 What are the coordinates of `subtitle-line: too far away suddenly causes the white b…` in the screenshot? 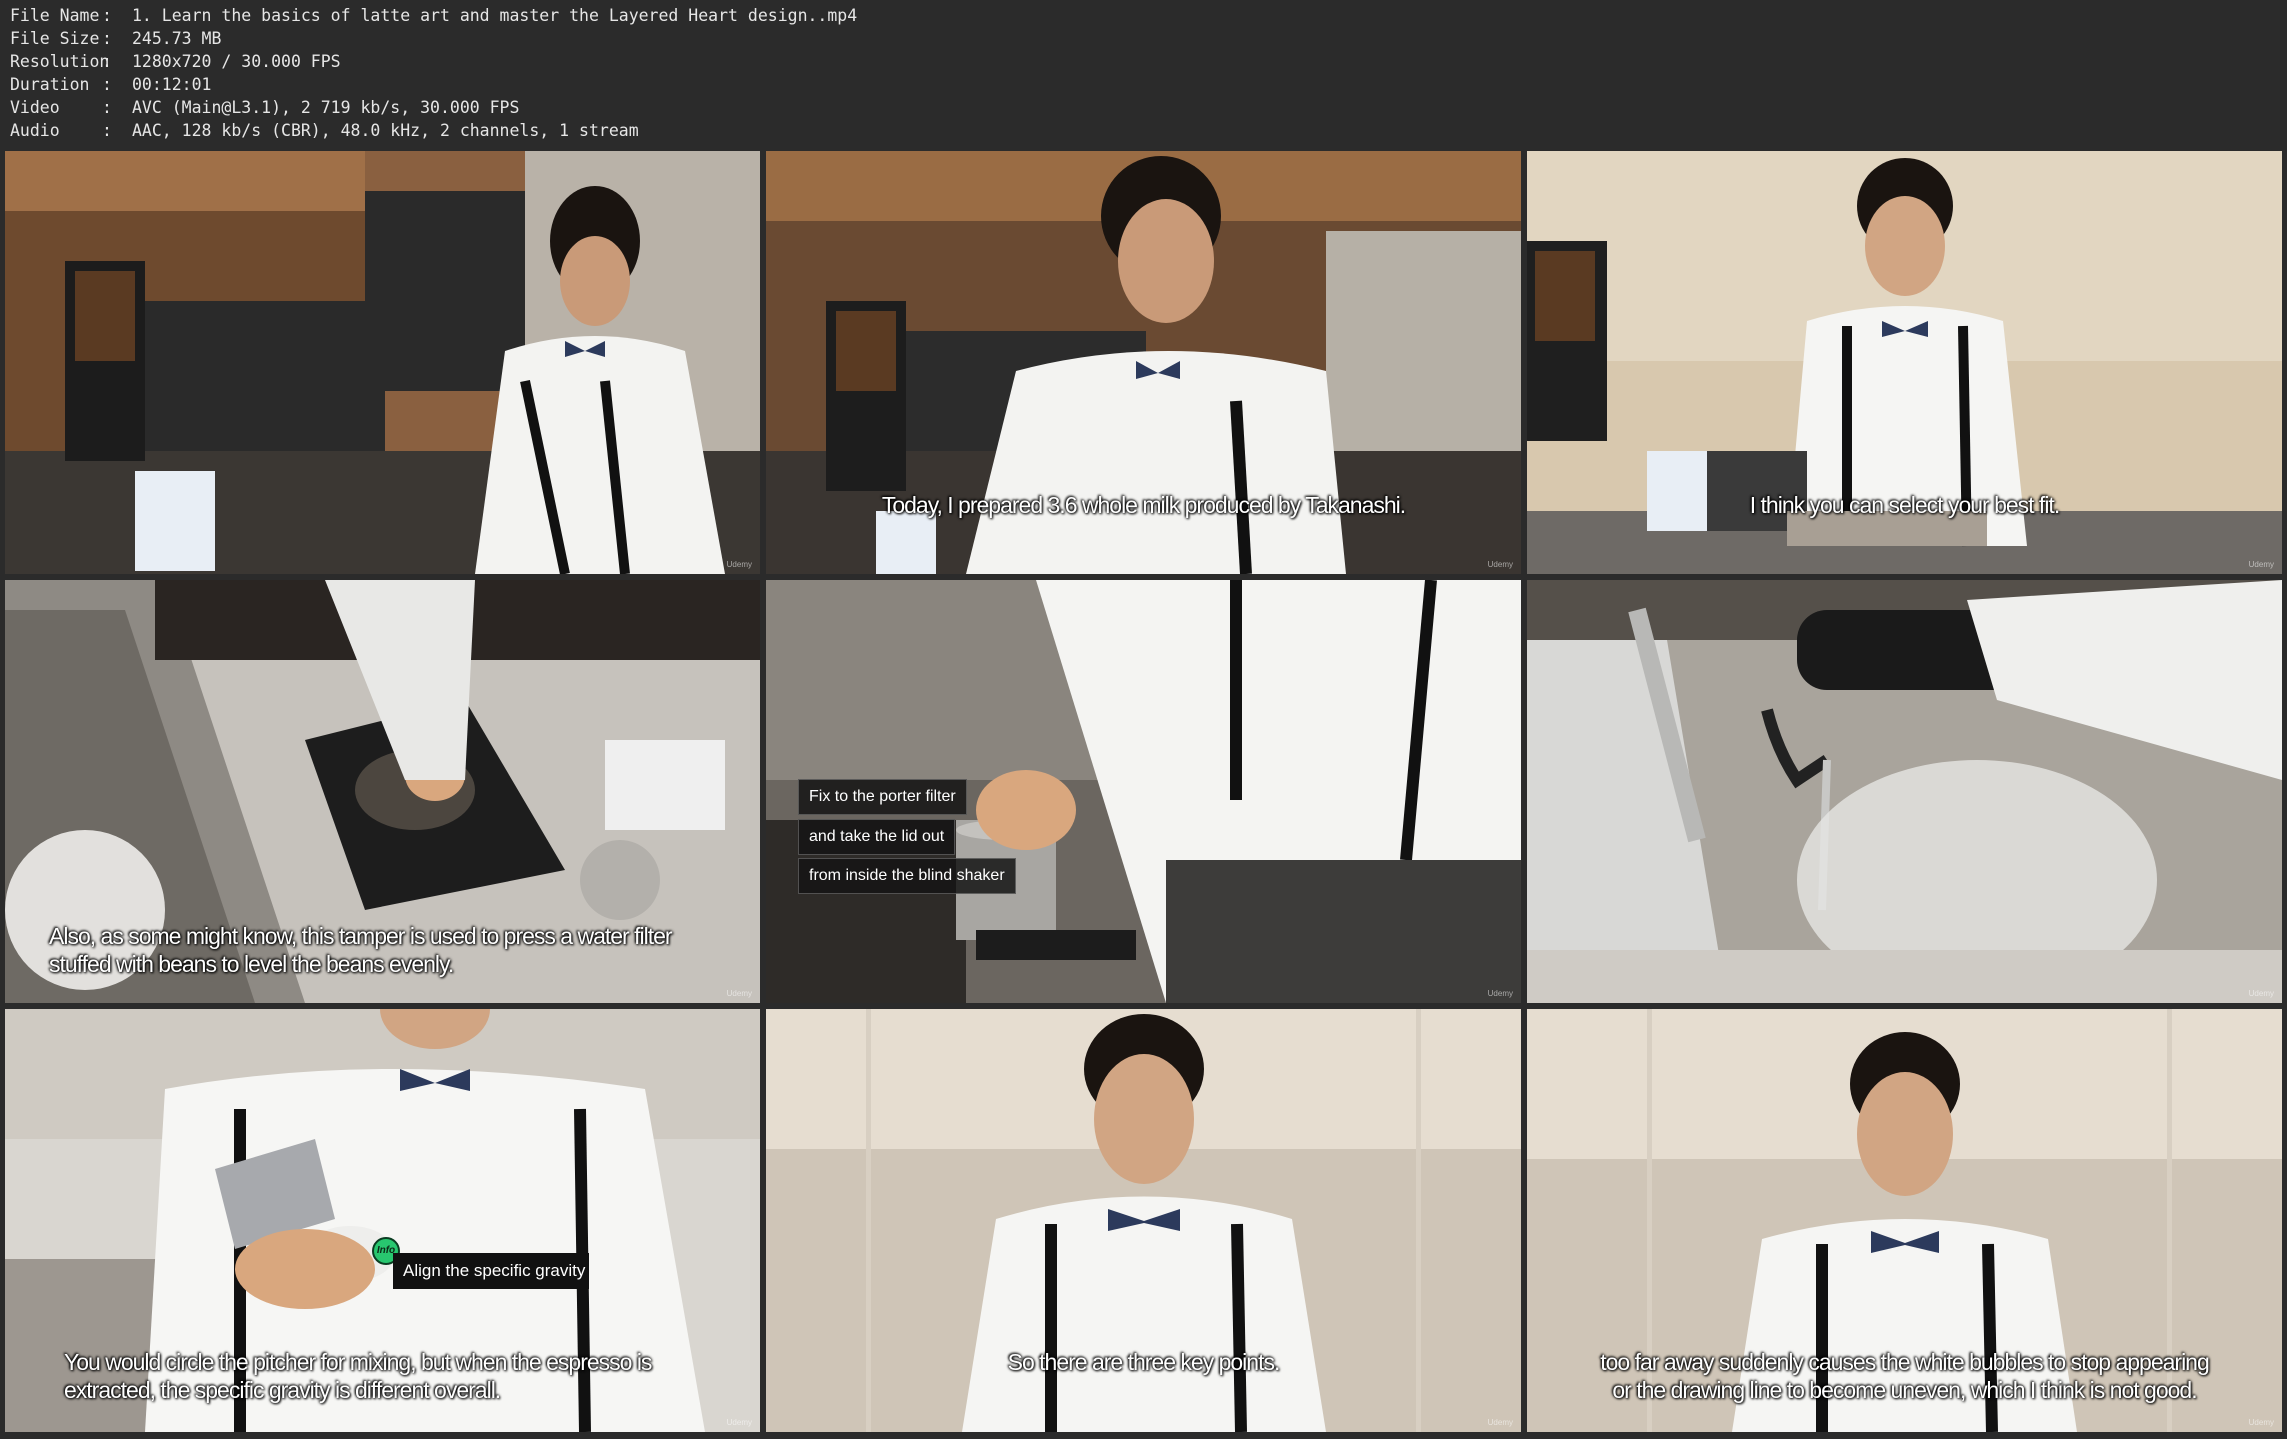 It's located at (1905, 1362).